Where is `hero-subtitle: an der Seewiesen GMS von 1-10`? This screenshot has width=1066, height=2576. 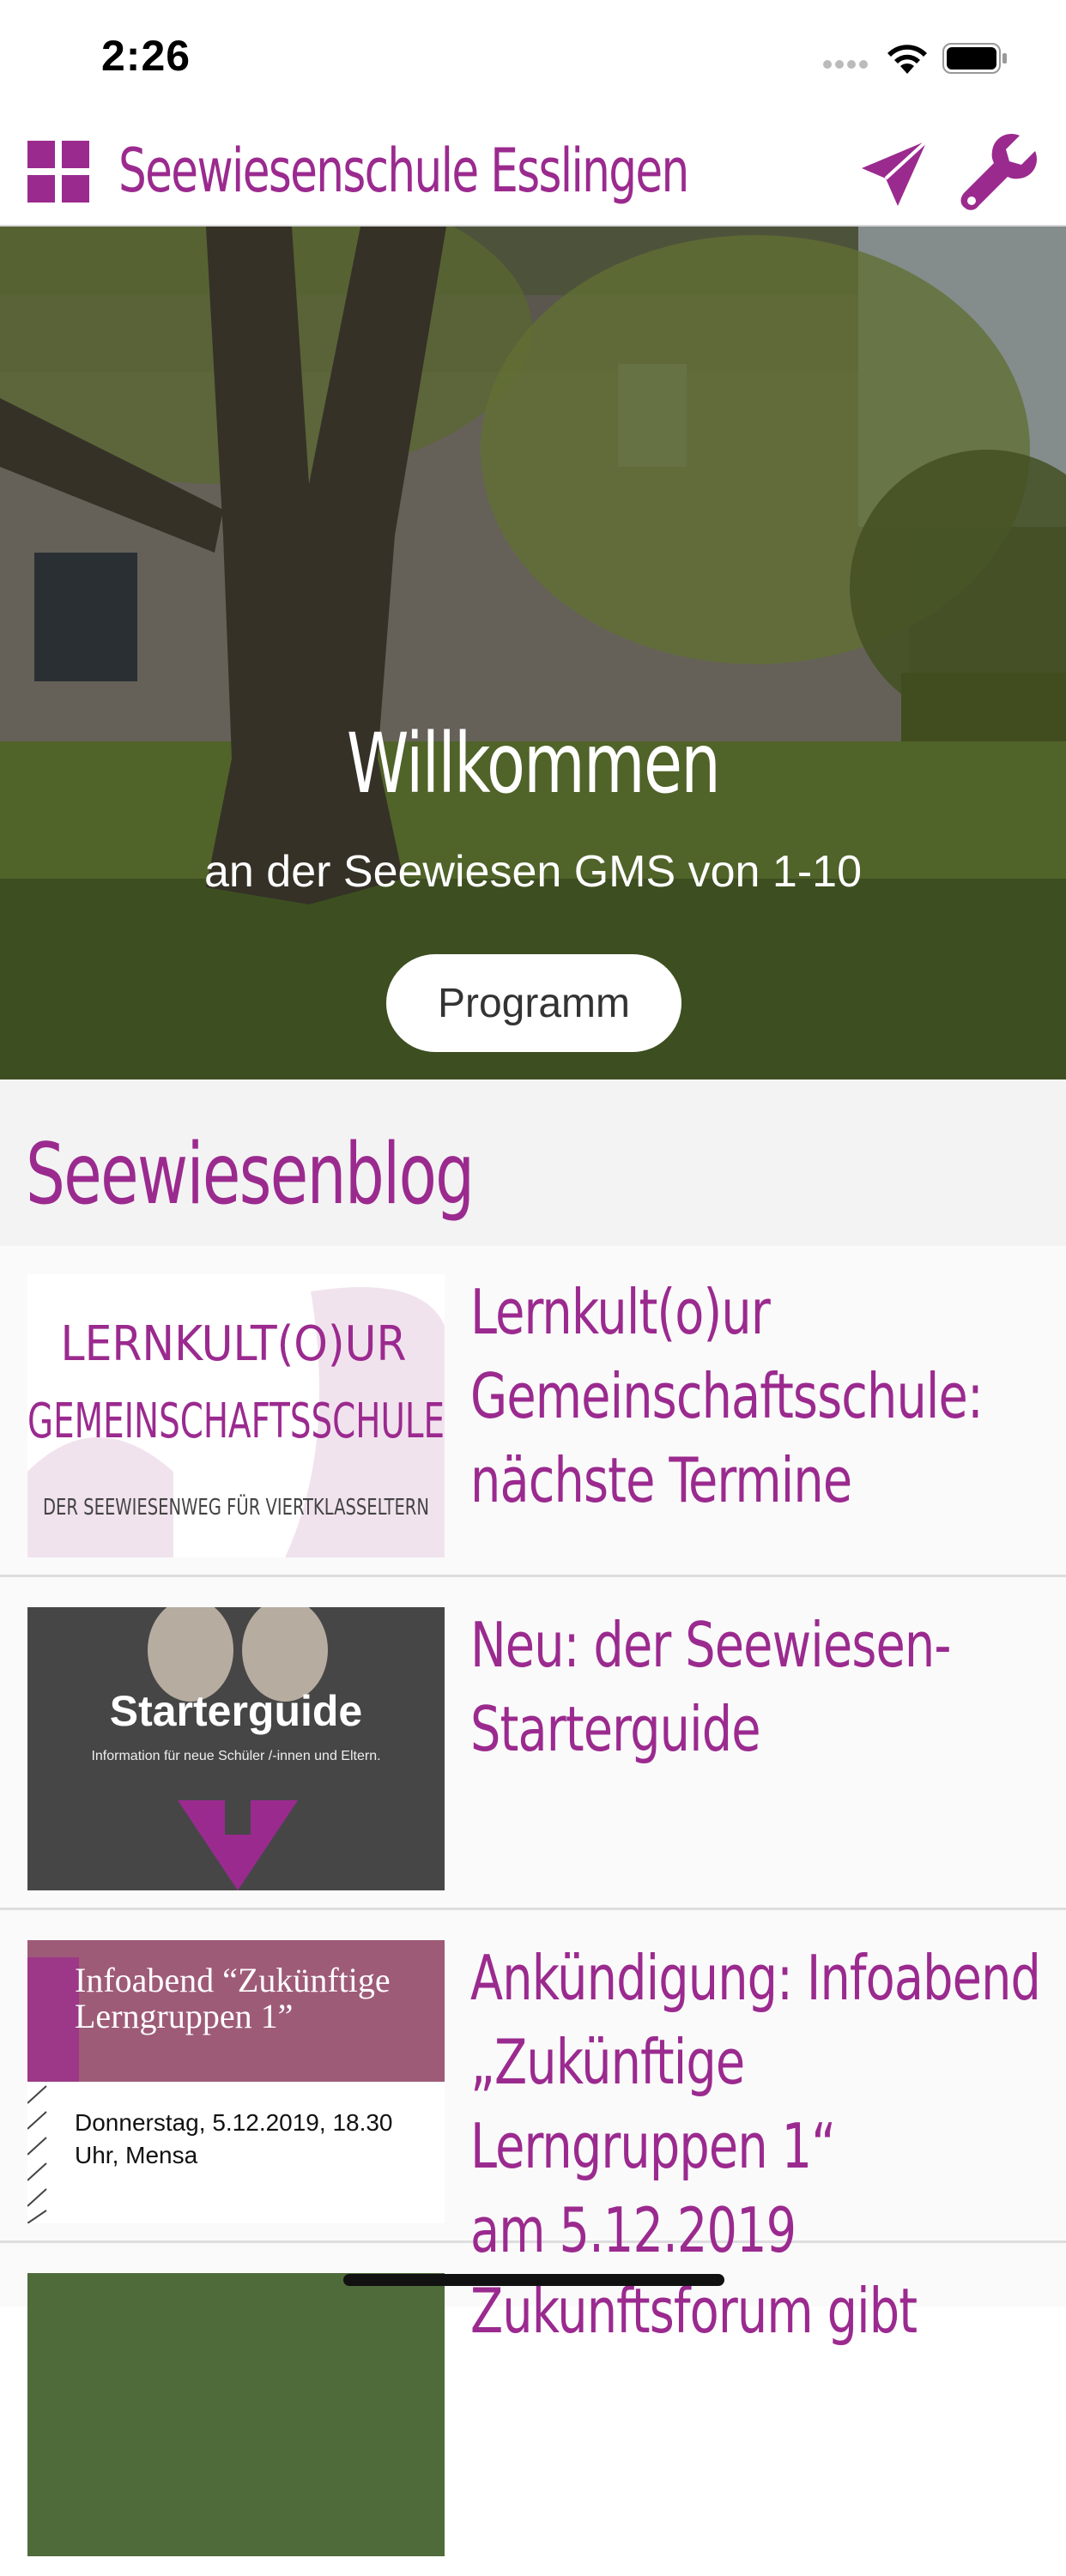
hero-subtitle: an der Seewiesen GMS von 1-10 is located at coordinates (533, 872).